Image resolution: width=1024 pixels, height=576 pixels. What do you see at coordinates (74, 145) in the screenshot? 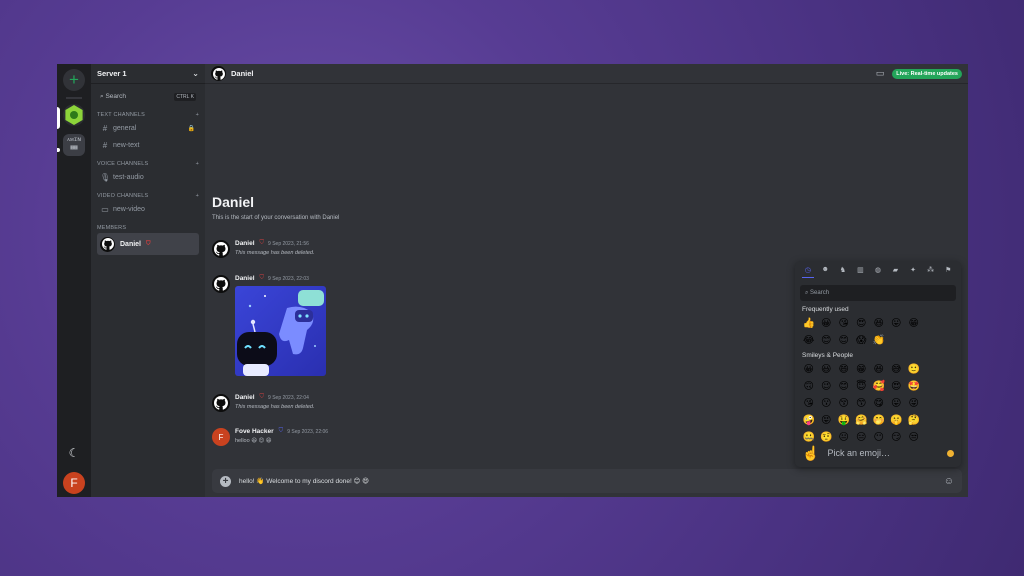
I see `server-2-icon: ᴀᴍɪɴ ▦▦` at bounding box center [74, 145].